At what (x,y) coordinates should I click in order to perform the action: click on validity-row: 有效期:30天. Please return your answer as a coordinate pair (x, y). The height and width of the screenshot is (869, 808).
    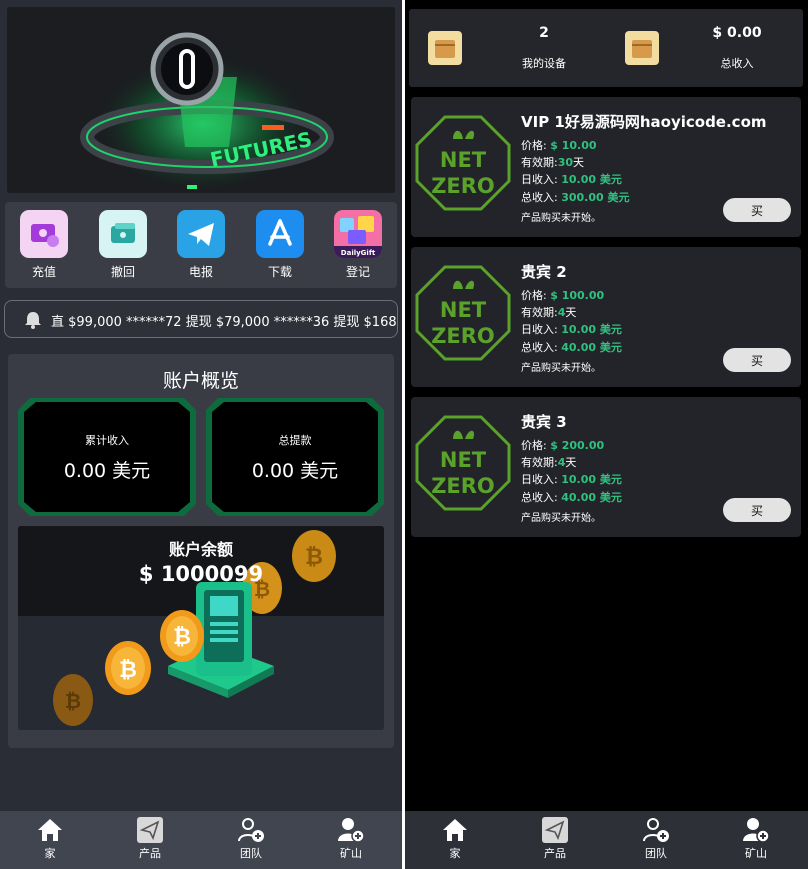
    Looking at the image, I should click on (553, 162).